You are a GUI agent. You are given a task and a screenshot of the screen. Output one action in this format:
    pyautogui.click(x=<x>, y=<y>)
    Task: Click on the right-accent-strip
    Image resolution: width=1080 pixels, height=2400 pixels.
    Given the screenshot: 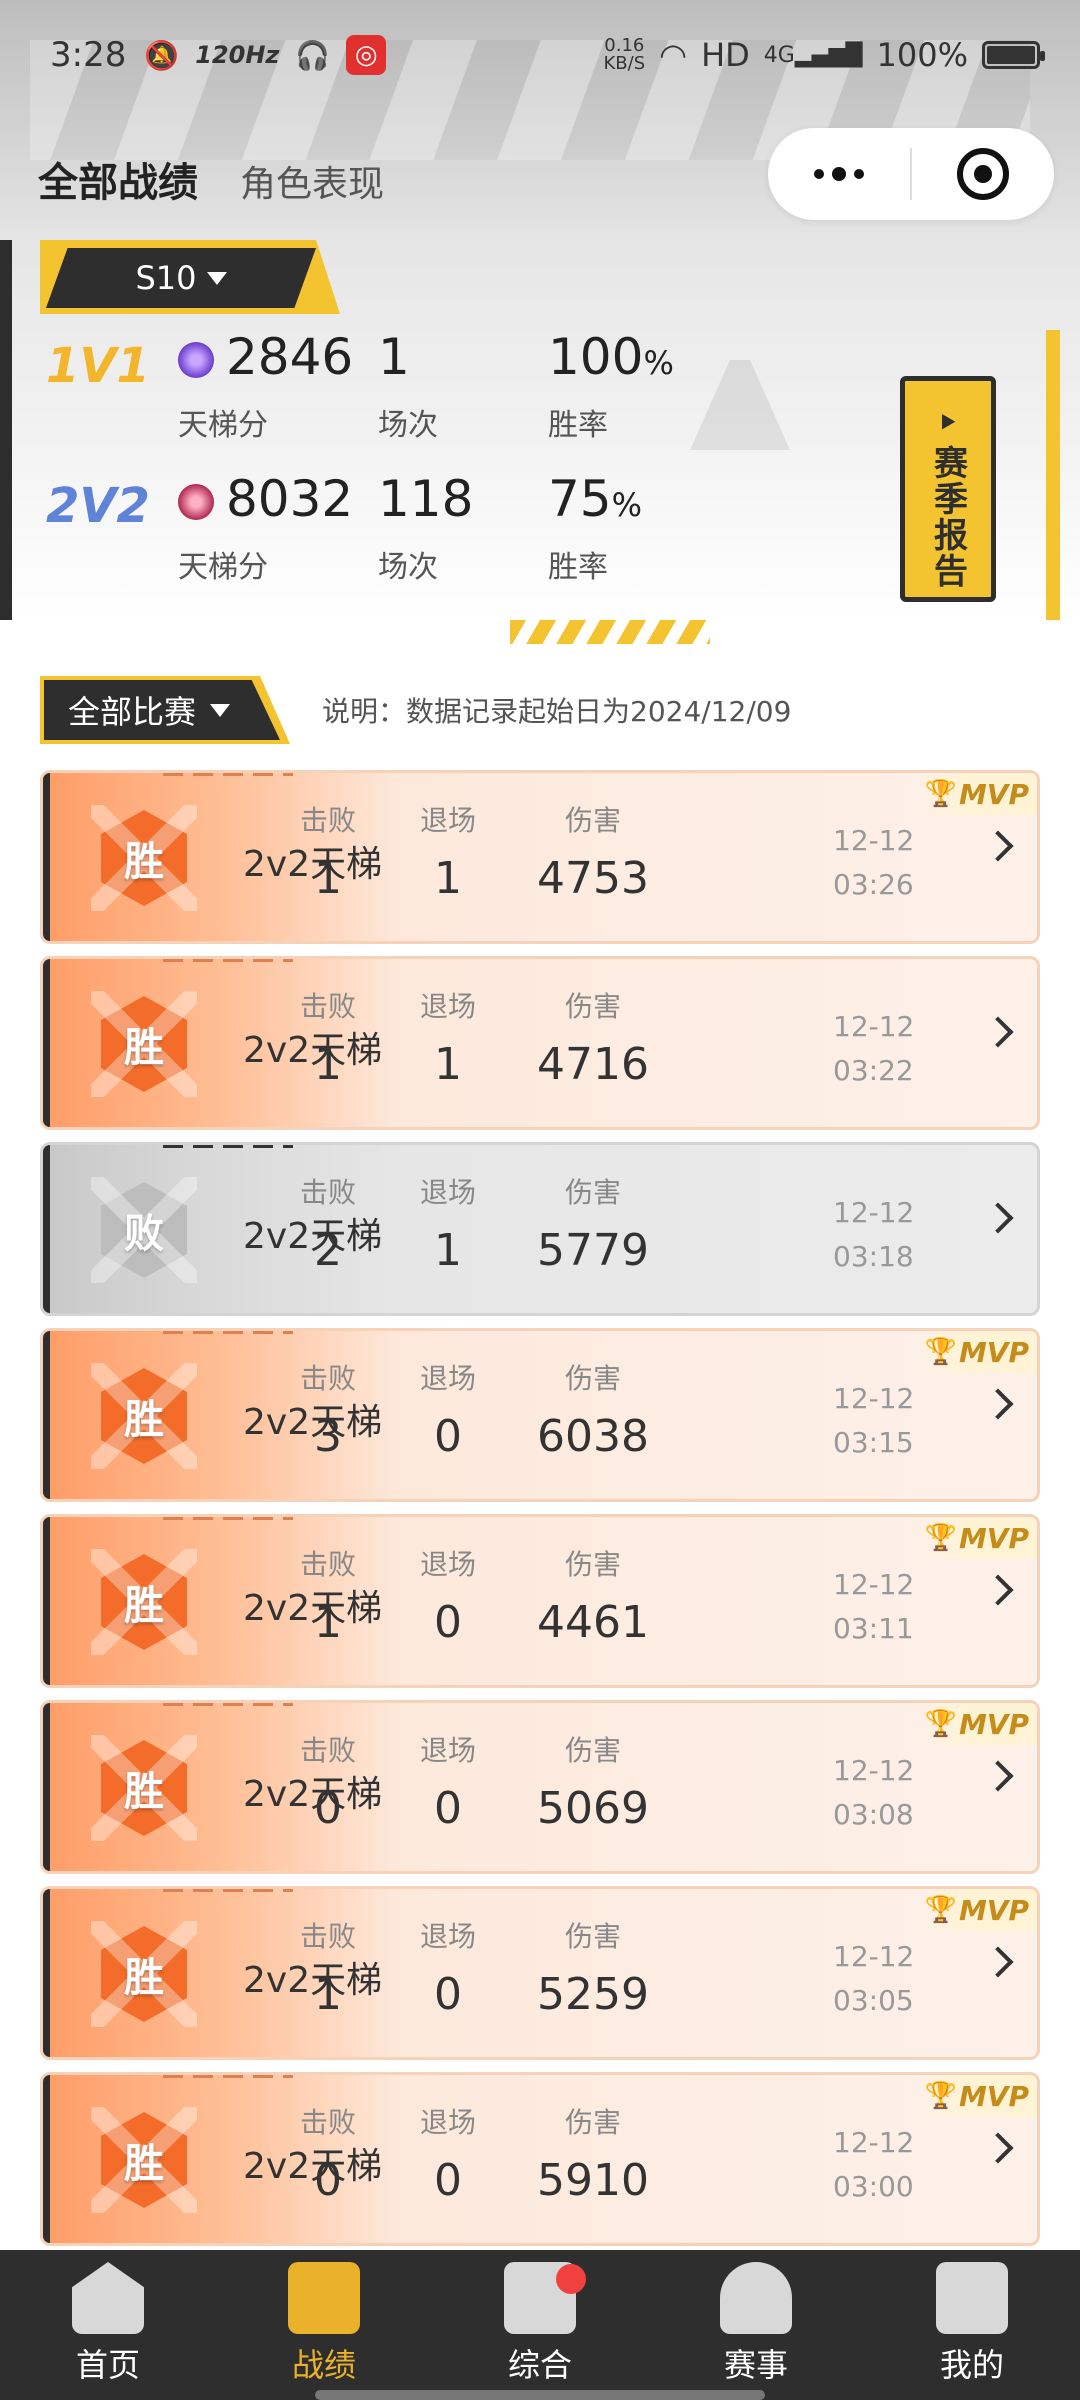 What is the action you would take?
    pyautogui.click(x=1053, y=475)
    